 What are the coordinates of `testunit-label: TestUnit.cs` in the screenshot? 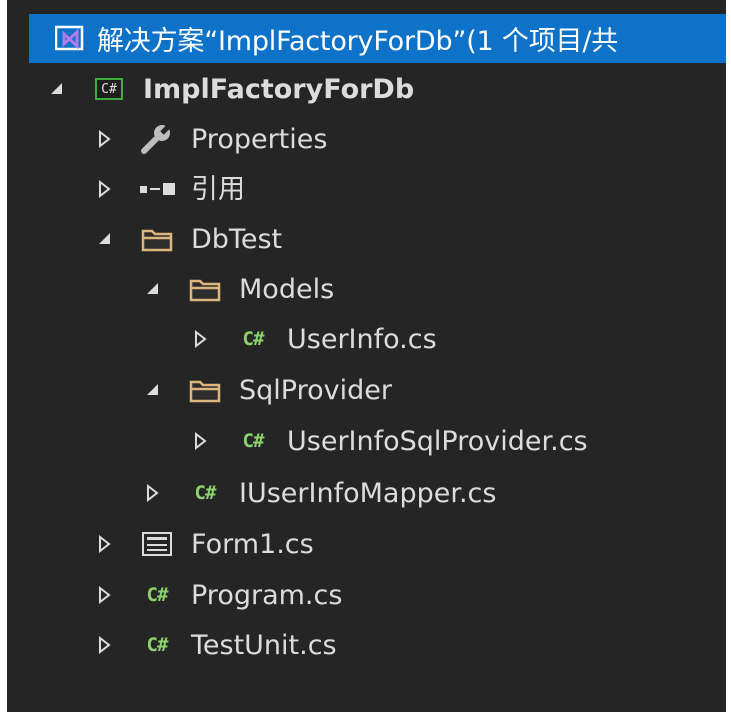 It's located at (264, 645).